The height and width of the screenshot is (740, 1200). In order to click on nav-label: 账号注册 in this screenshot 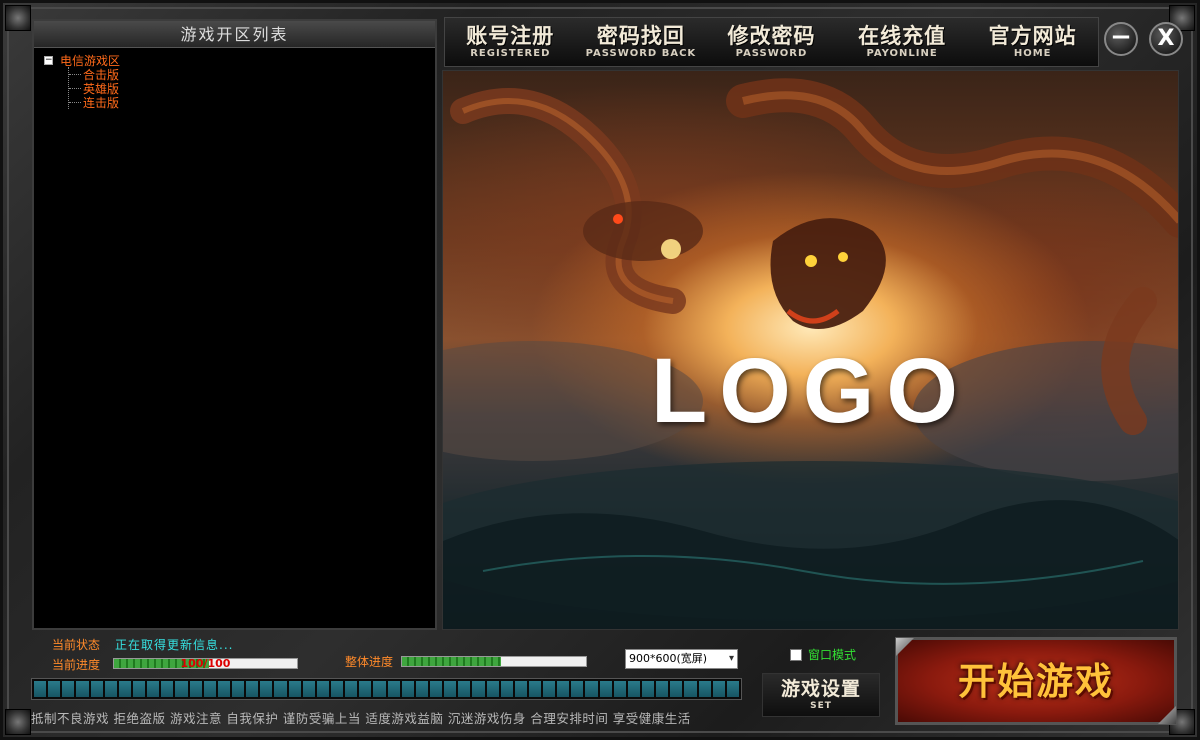, I will do `click(510, 36)`.